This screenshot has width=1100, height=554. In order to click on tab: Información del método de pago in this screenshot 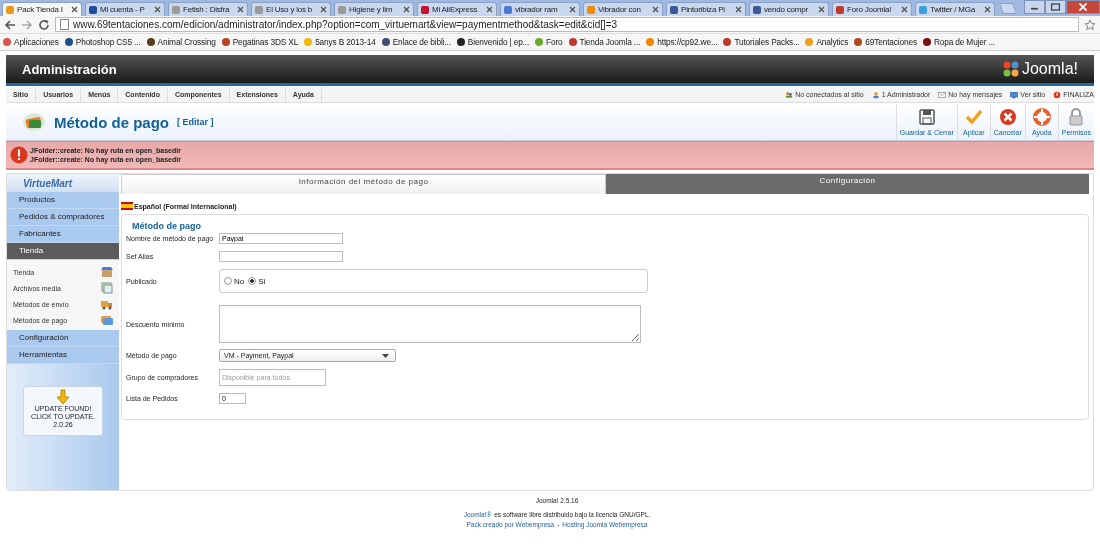, I will do `click(363, 184)`.